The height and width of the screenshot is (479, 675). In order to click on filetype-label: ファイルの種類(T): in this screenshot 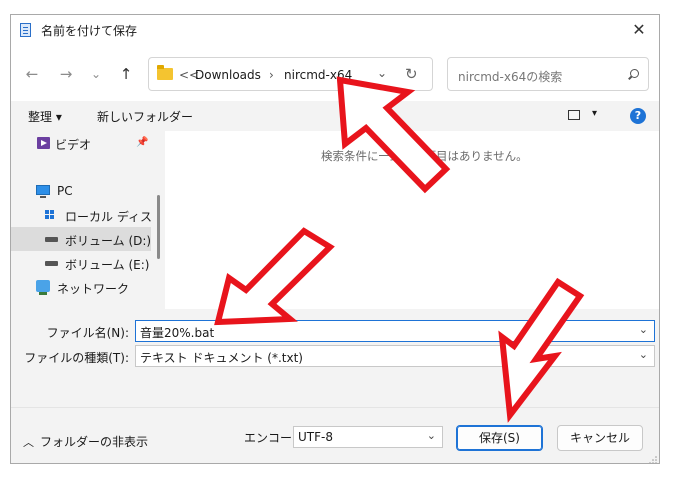, I will do `click(76, 358)`.